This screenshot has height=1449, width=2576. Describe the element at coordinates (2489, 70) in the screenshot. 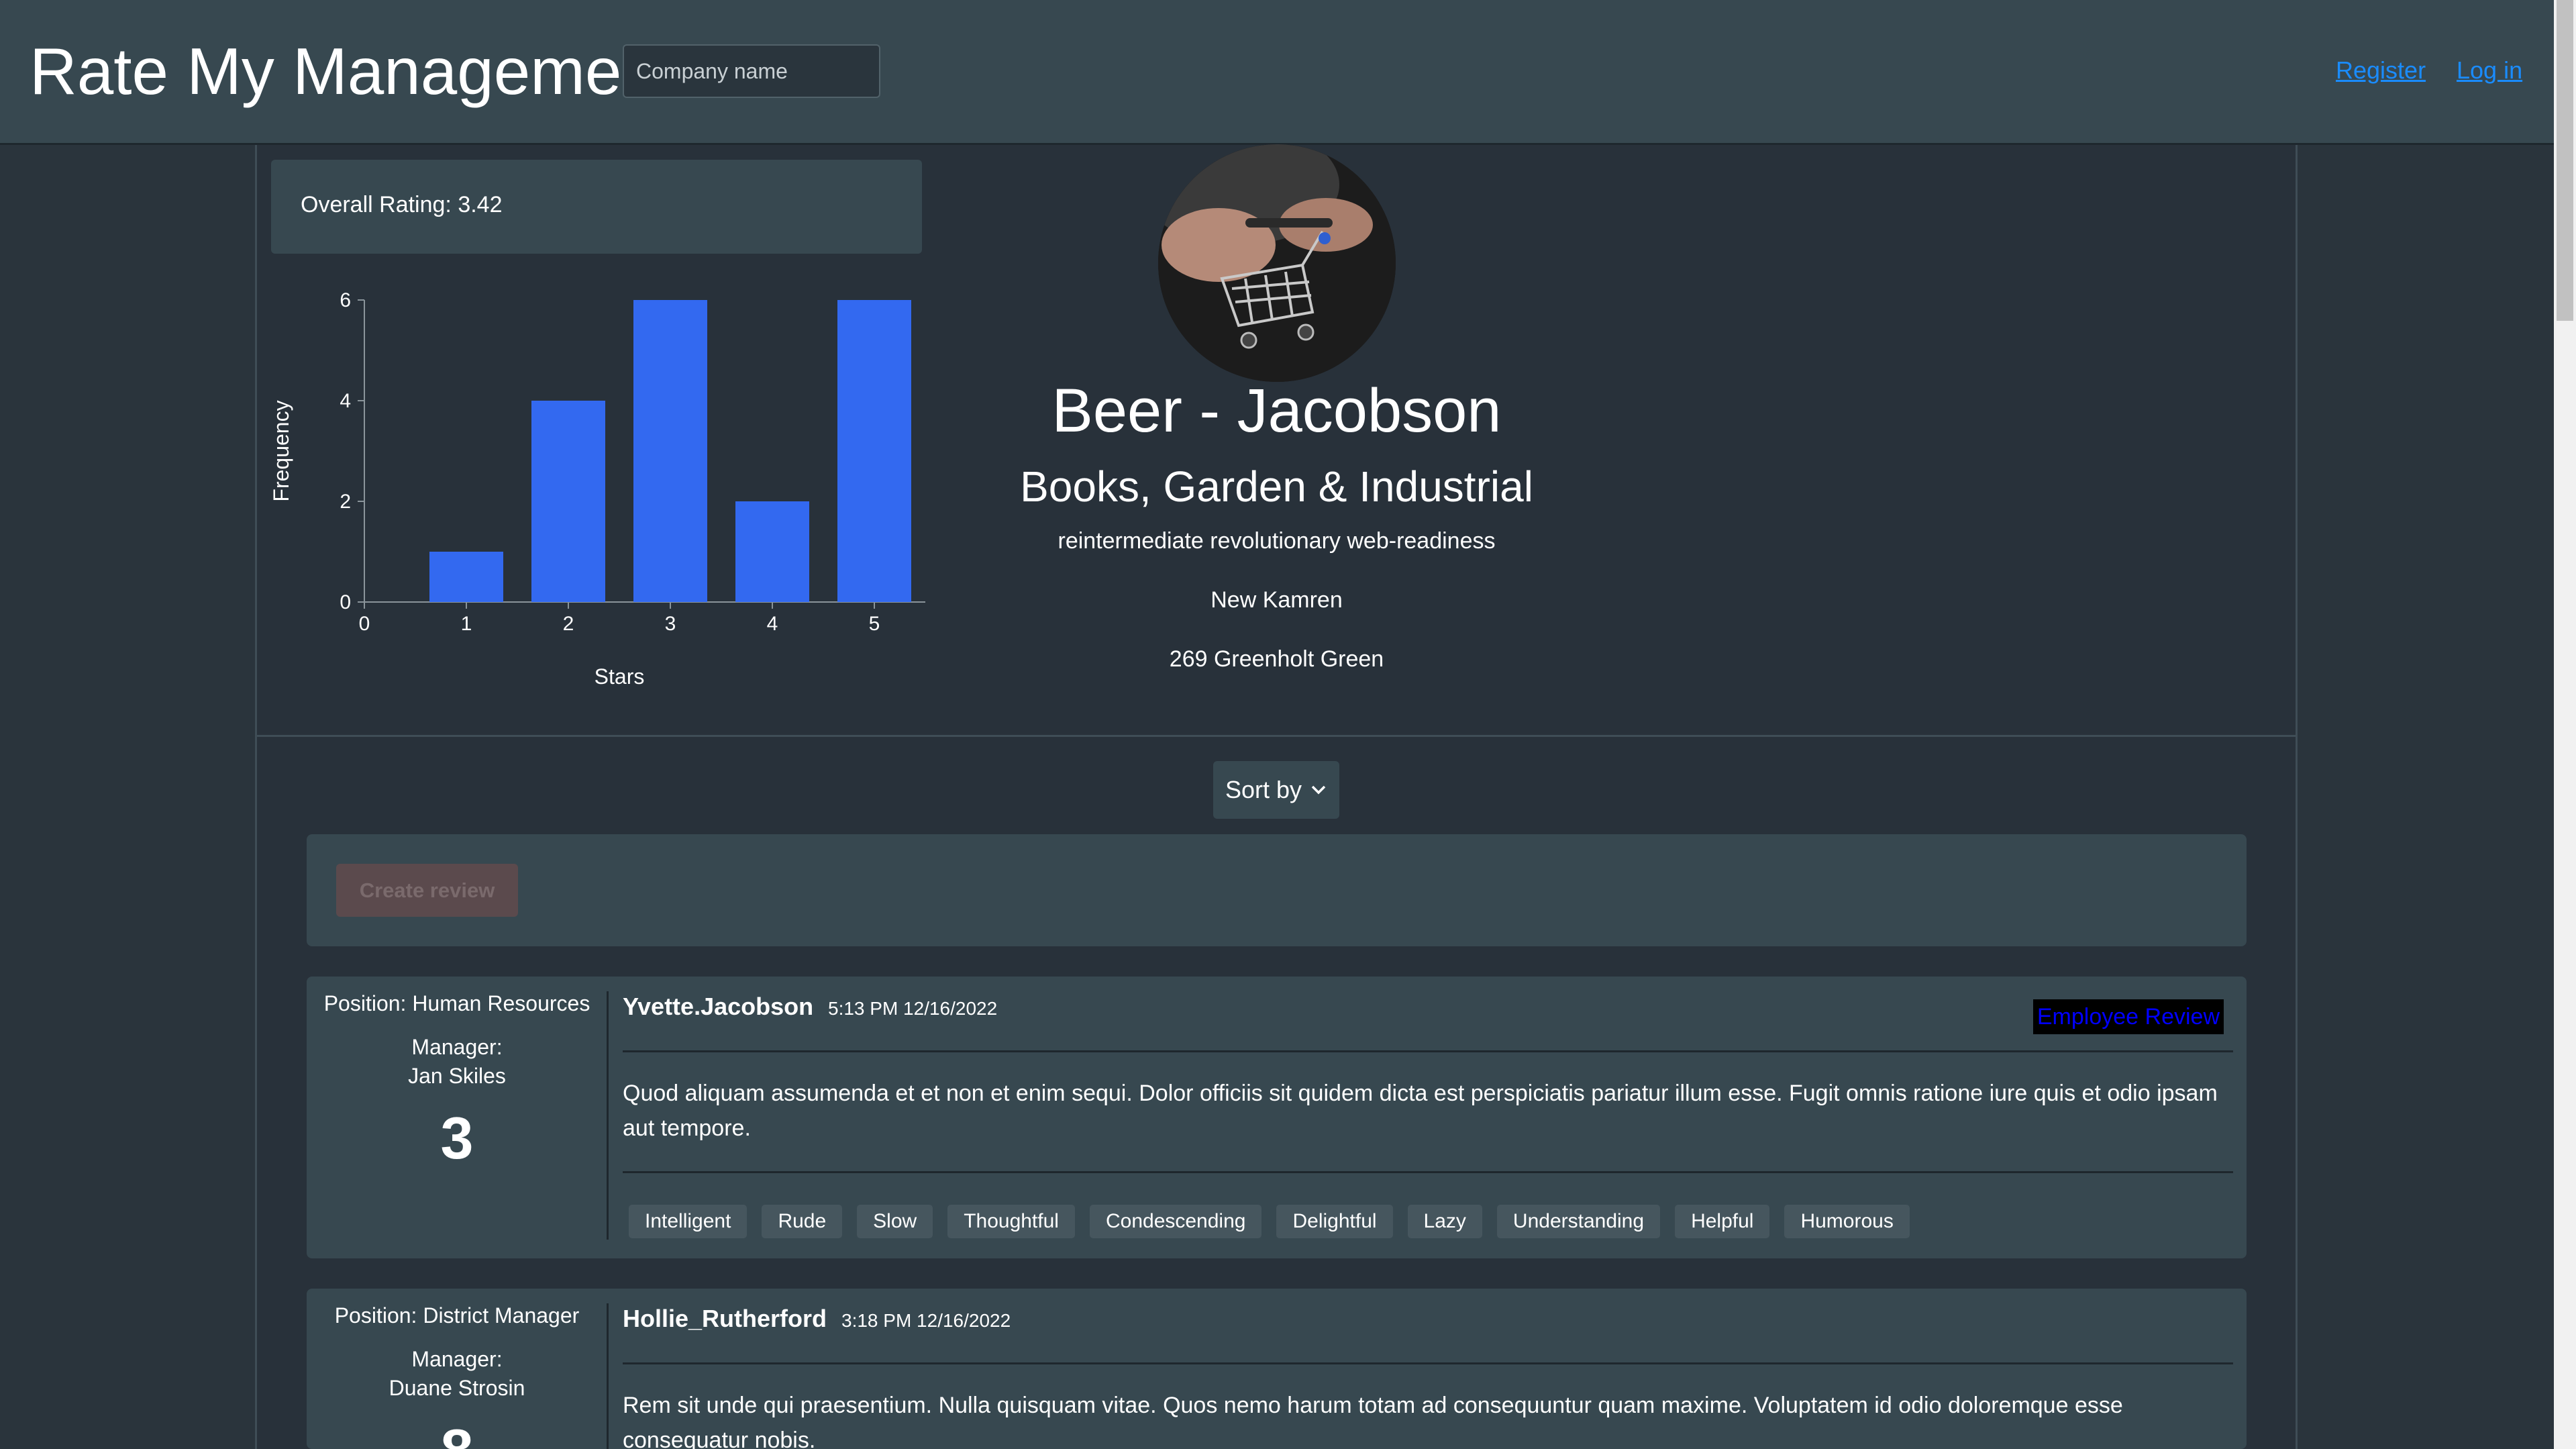

I see `login-link: Log in` at that location.